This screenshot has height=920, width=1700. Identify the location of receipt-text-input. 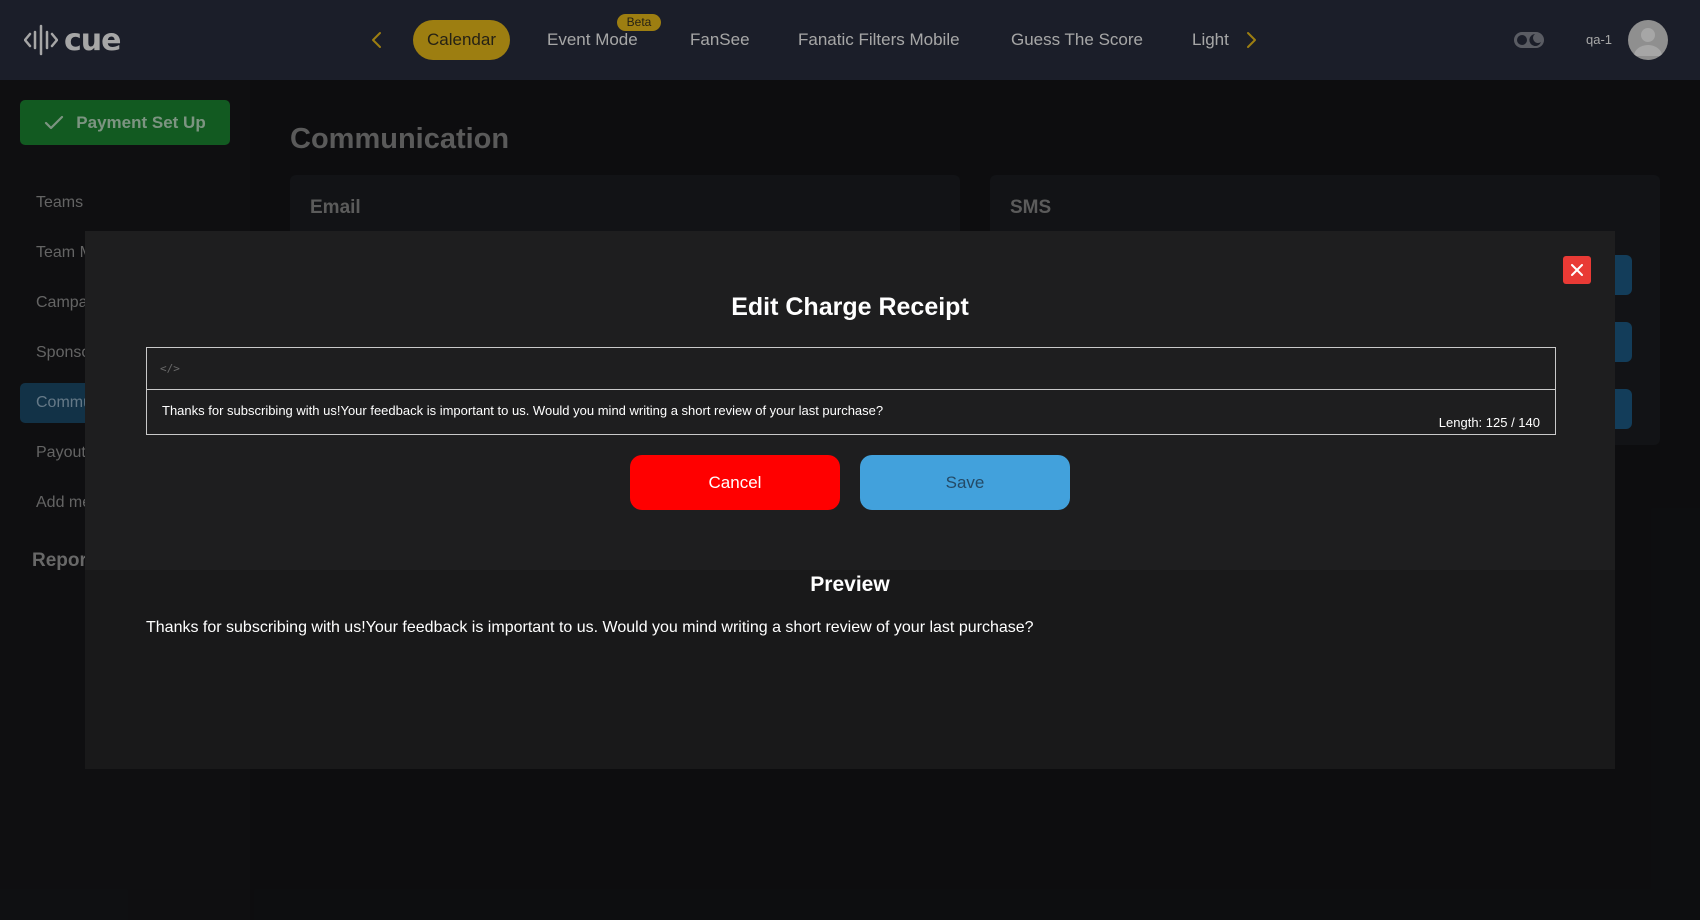
(762, 410).